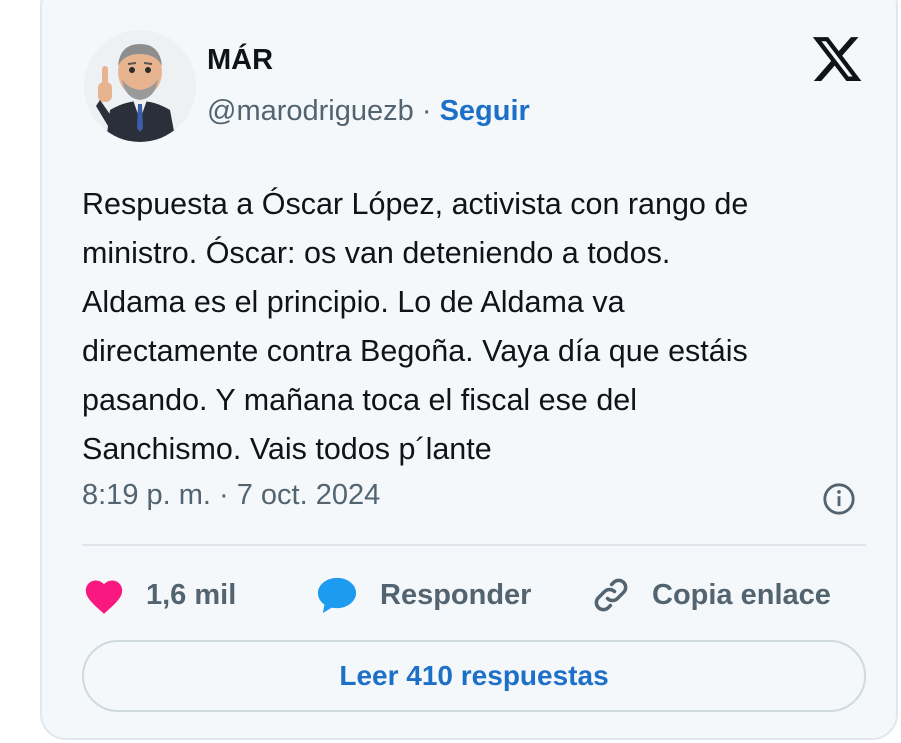  I want to click on heart-icon, so click(104, 597).